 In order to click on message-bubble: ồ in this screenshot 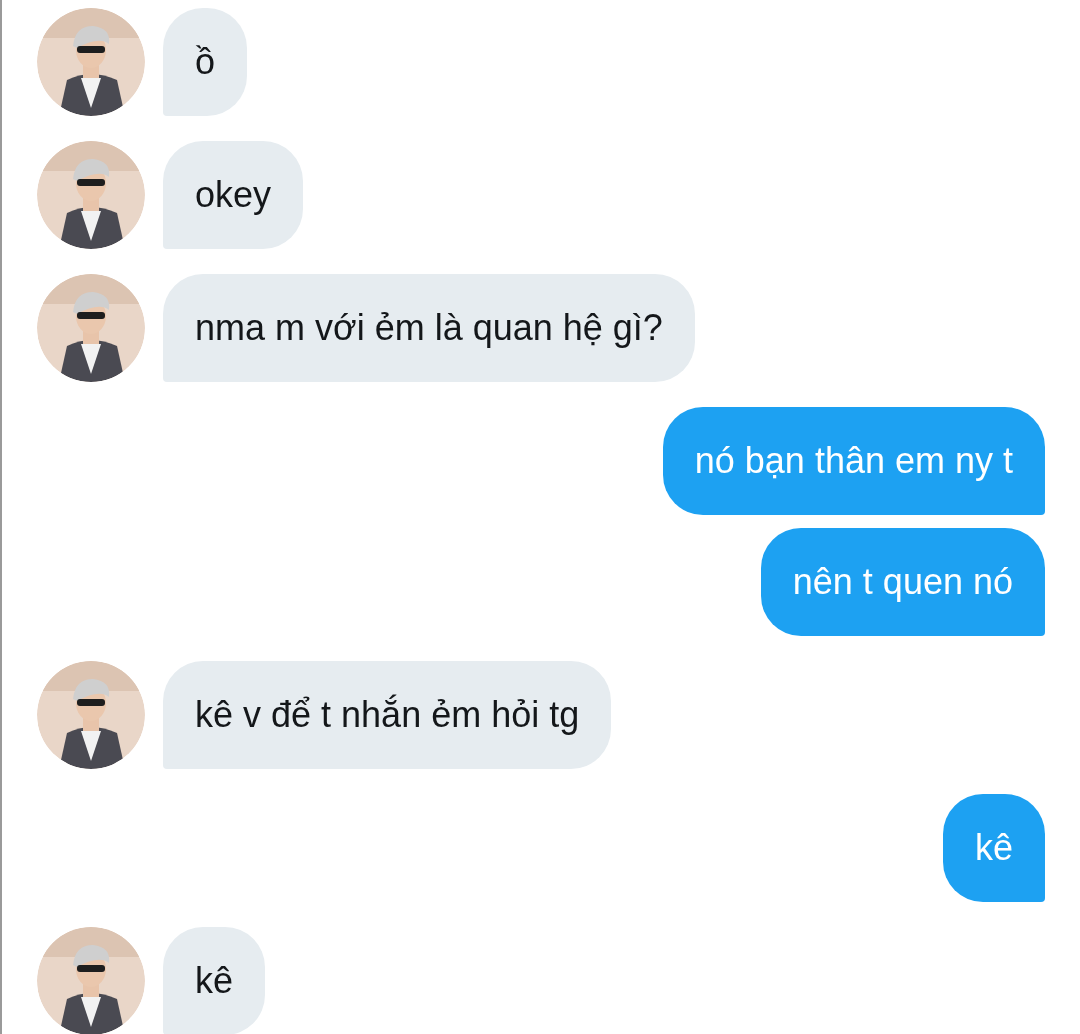, I will do `click(205, 62)`.